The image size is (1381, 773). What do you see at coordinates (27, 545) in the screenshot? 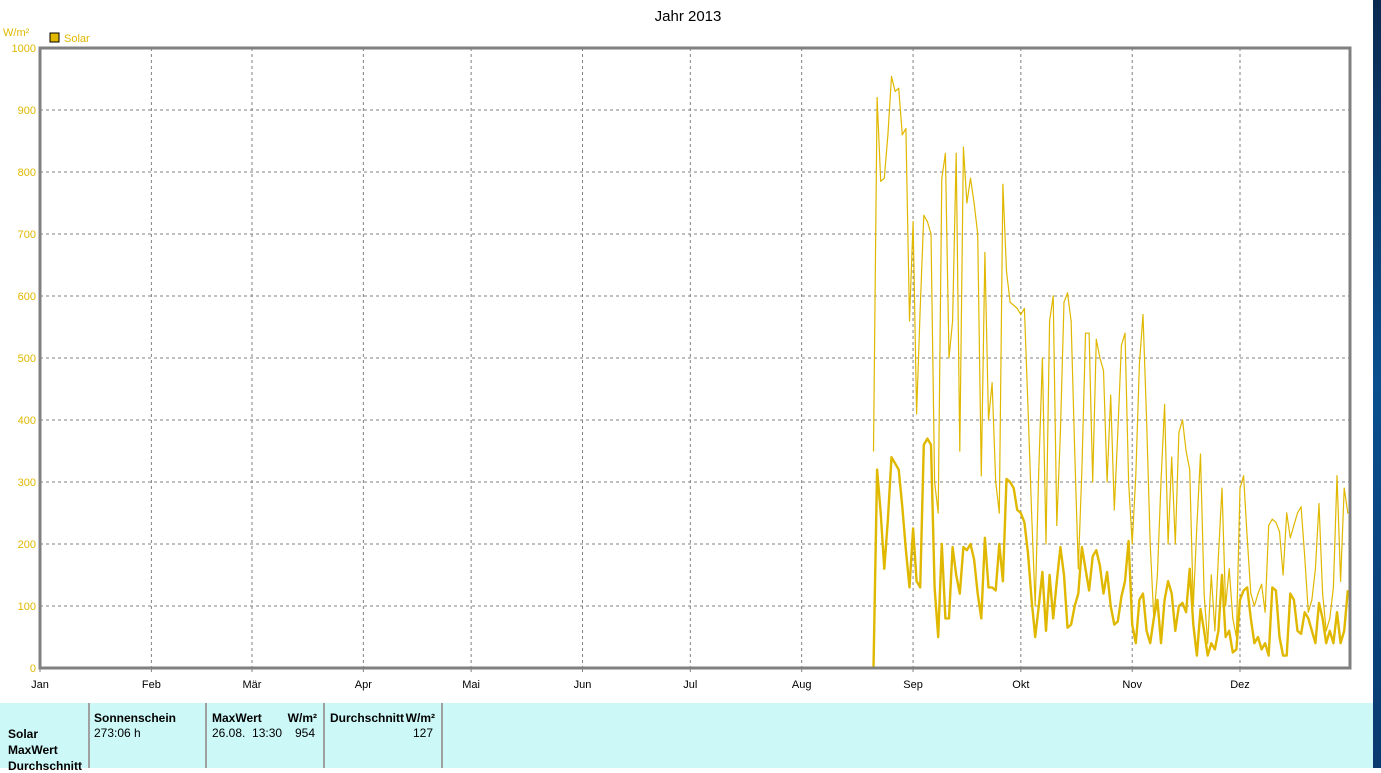
I see `y-tick-label: 200` at bounding box center [27, 545].